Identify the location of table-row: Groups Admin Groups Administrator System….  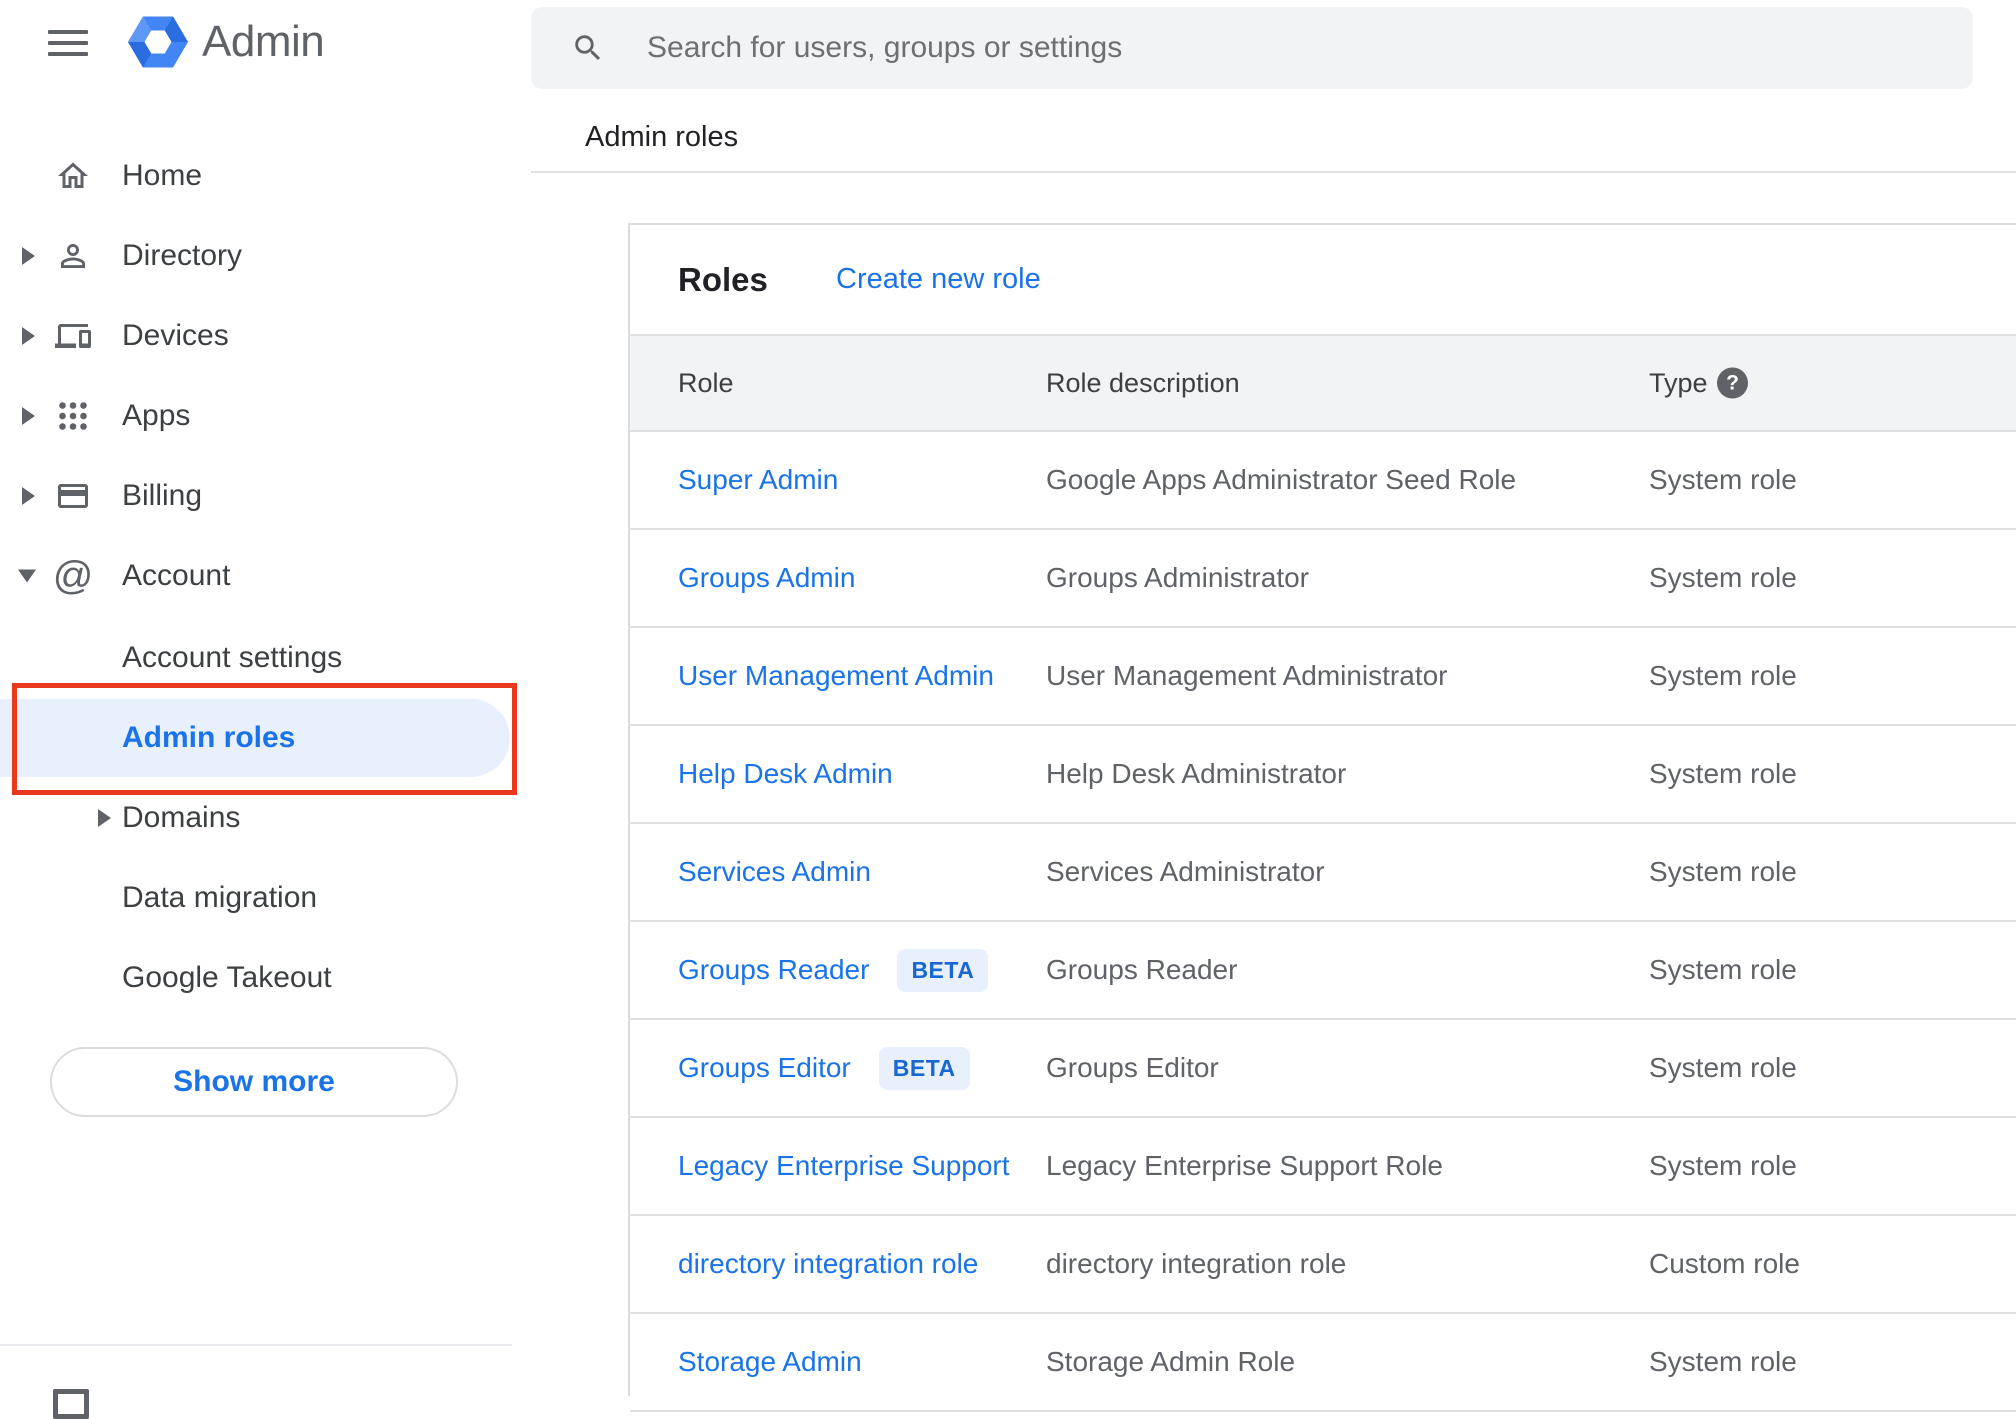
(1323, 579).